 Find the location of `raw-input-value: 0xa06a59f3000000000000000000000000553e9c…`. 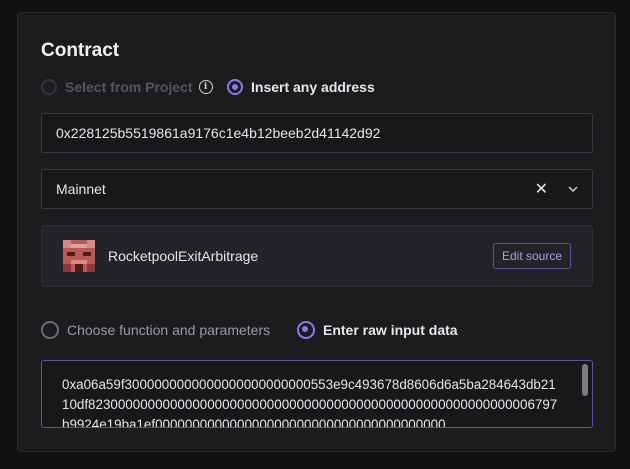

raw-input-value: 0xa06a59f3000000000000000000000000553e9c… is located at coordinates (310, 402).